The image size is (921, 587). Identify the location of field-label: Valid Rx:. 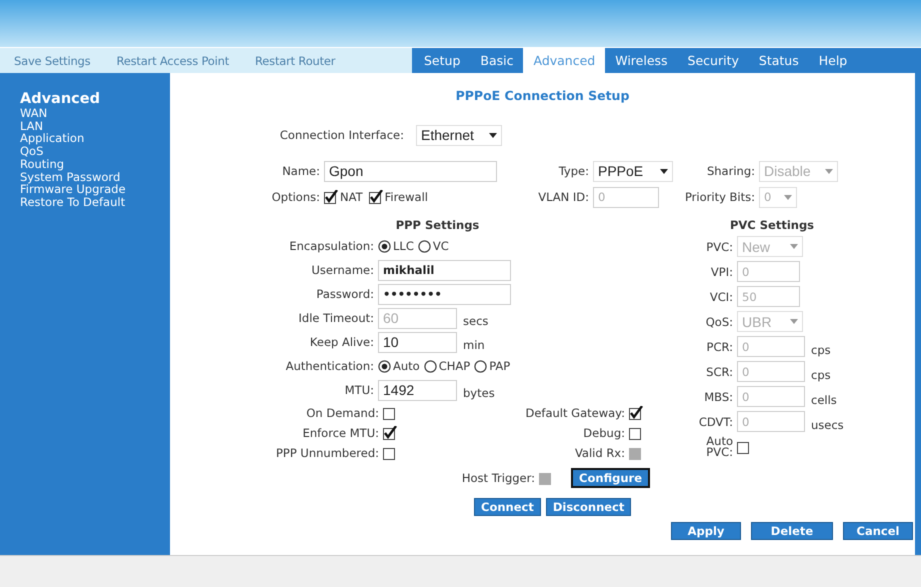
(600, 453).